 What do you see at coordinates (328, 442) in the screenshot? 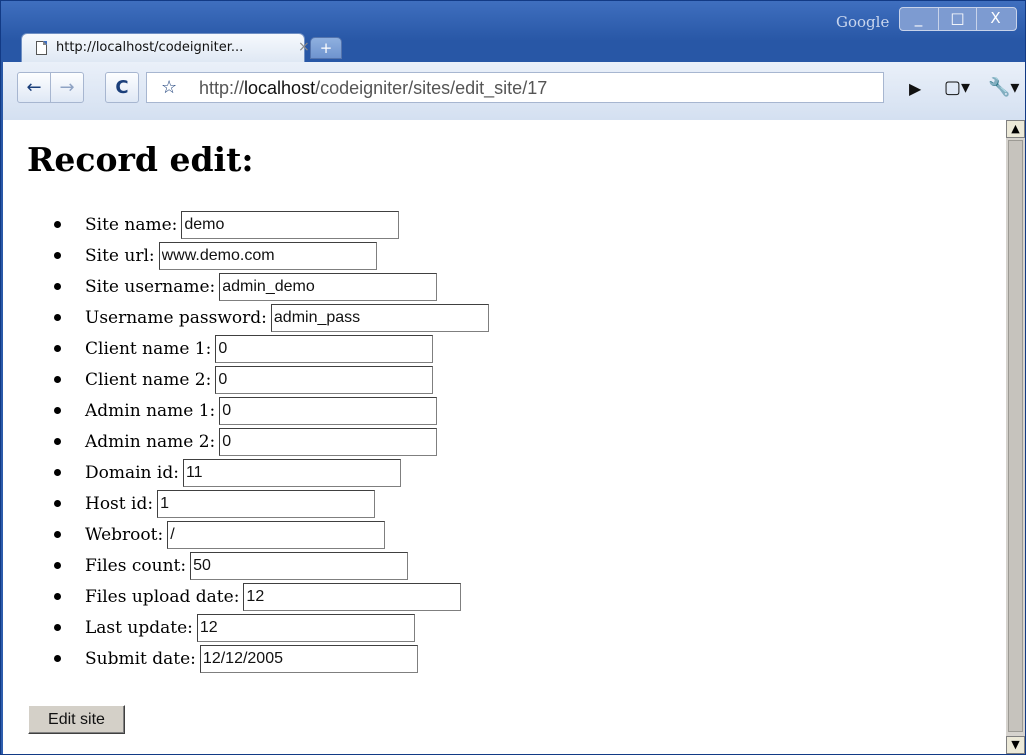
I see `admin-name-2-input` at bounding box center [328, 442].